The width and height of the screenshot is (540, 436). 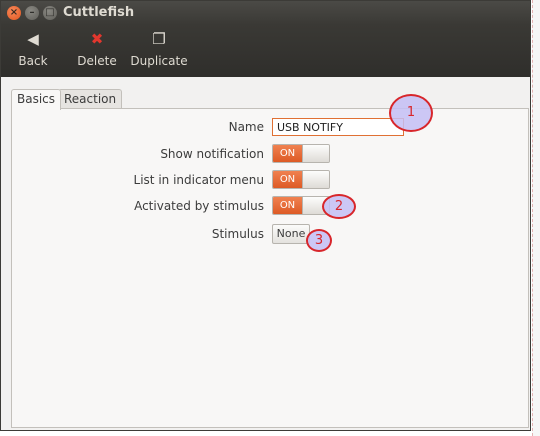 I want to click on title-bar: × – □ Cuttlefish, so click(x=265, y=13).